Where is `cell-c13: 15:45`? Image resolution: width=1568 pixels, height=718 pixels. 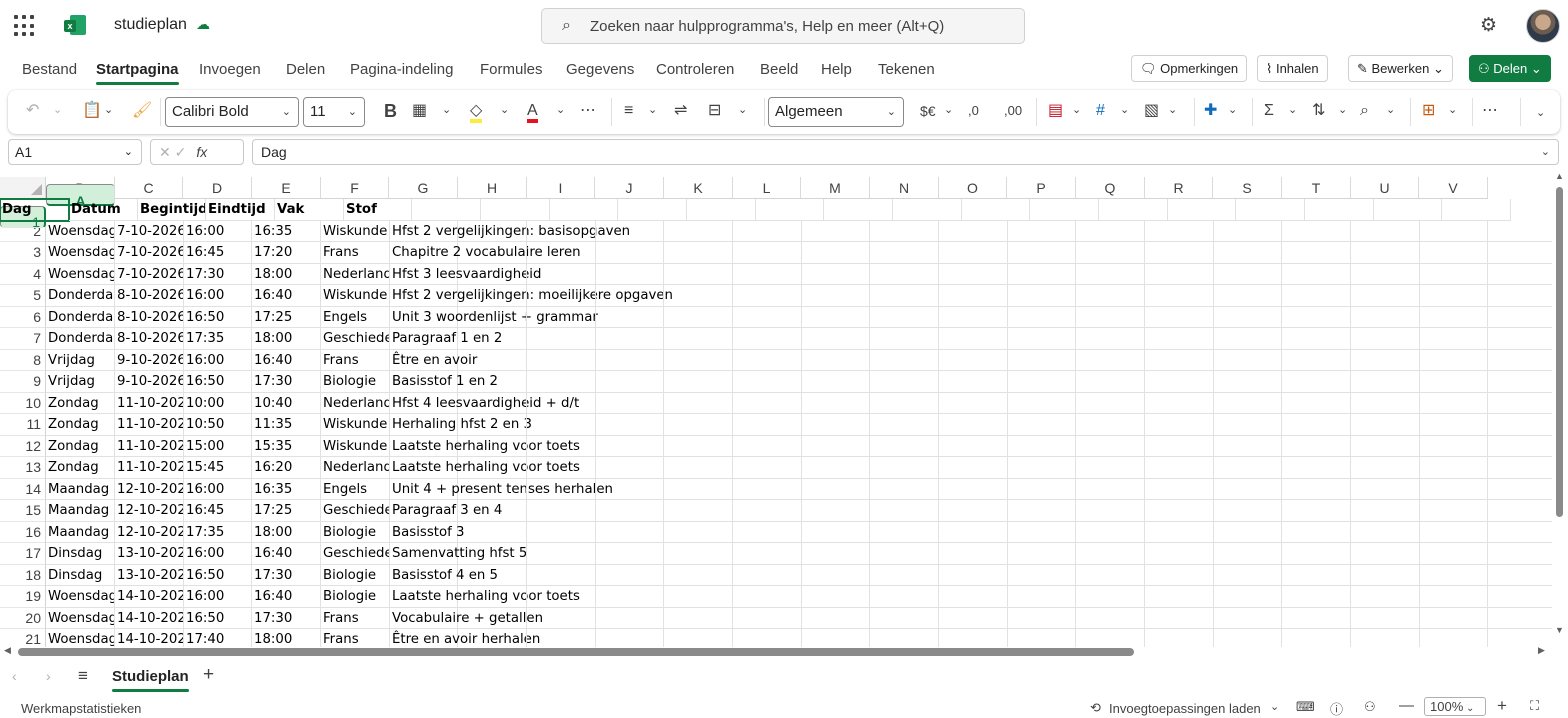 cell-c13: 15:45 is located at coordinates (218, 468).